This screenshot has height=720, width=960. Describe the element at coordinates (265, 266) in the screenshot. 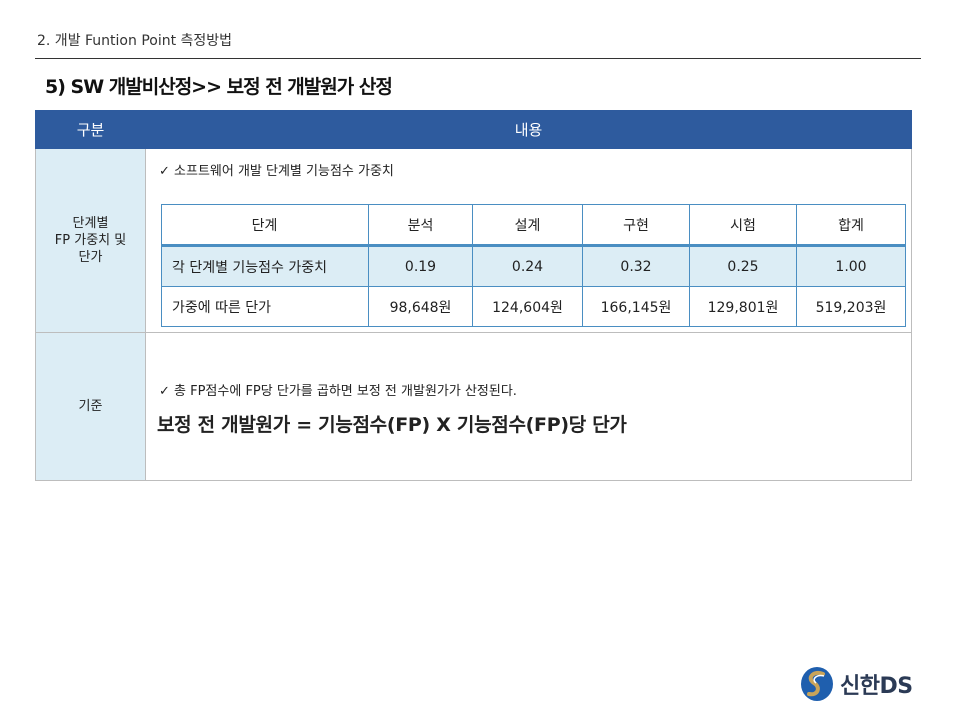

I see `weight-row-label: 각 단계별 기능점수 가중치` at that location.